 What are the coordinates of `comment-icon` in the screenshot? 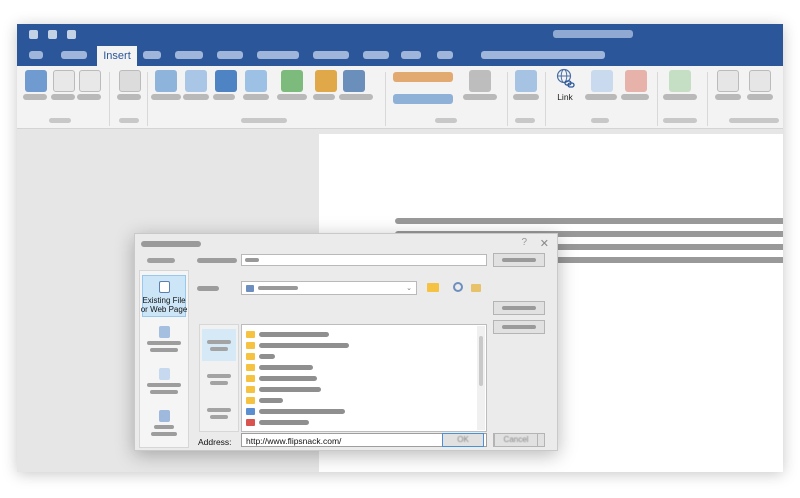 It's located at (680, 81).